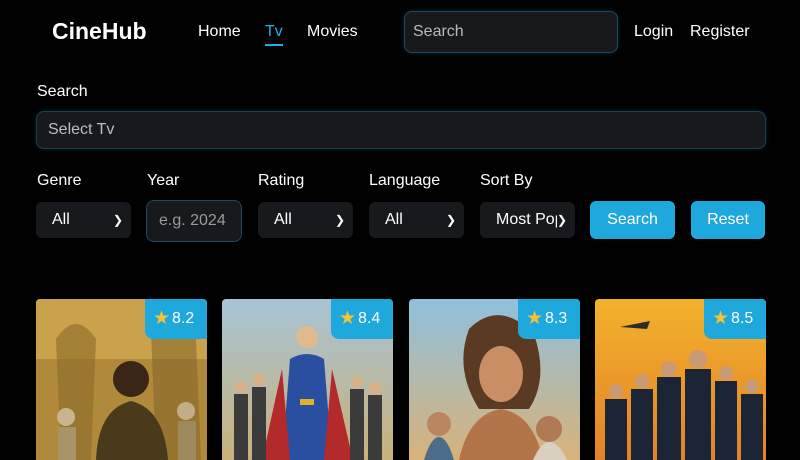  I want to click on genre-value: All, so click(61, 219).